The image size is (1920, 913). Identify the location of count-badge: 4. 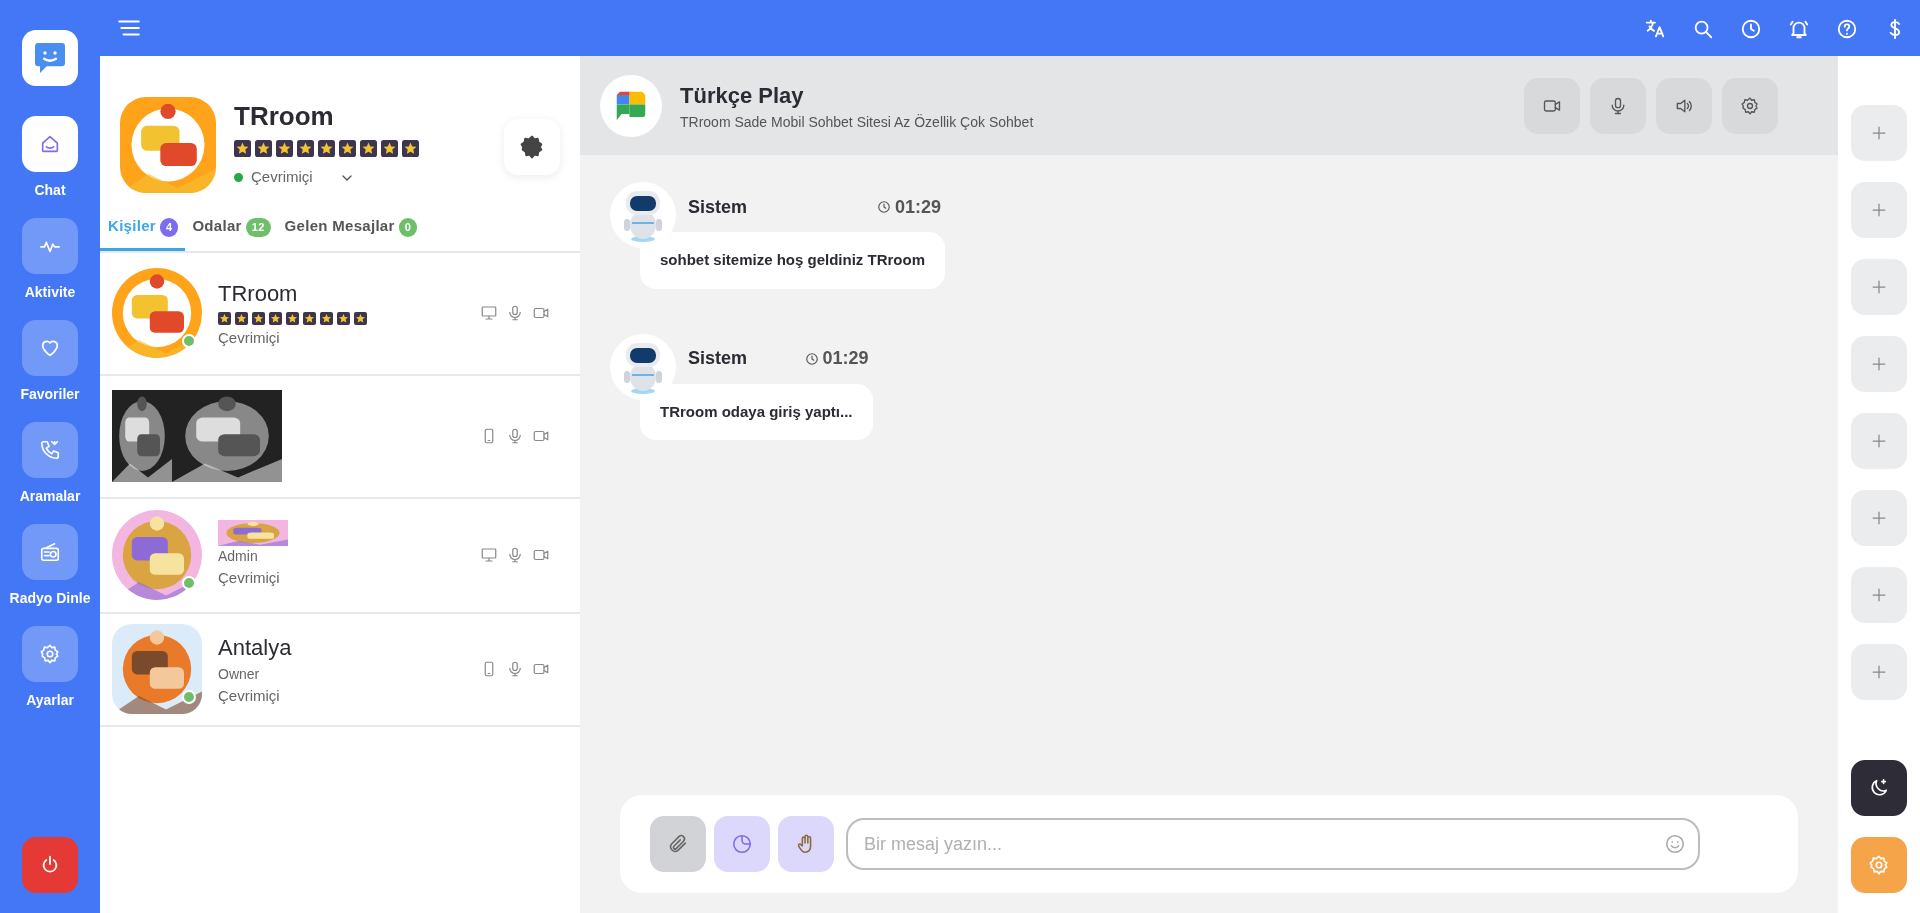
(169, 227).